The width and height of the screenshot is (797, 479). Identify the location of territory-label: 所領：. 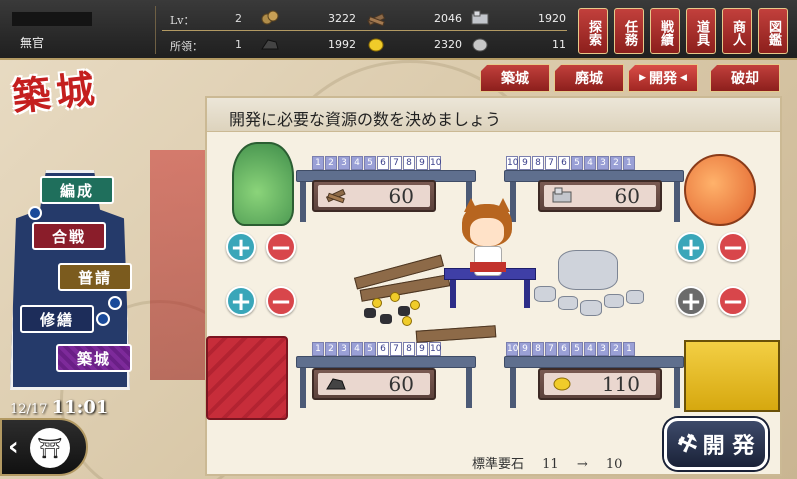
(186, 46).